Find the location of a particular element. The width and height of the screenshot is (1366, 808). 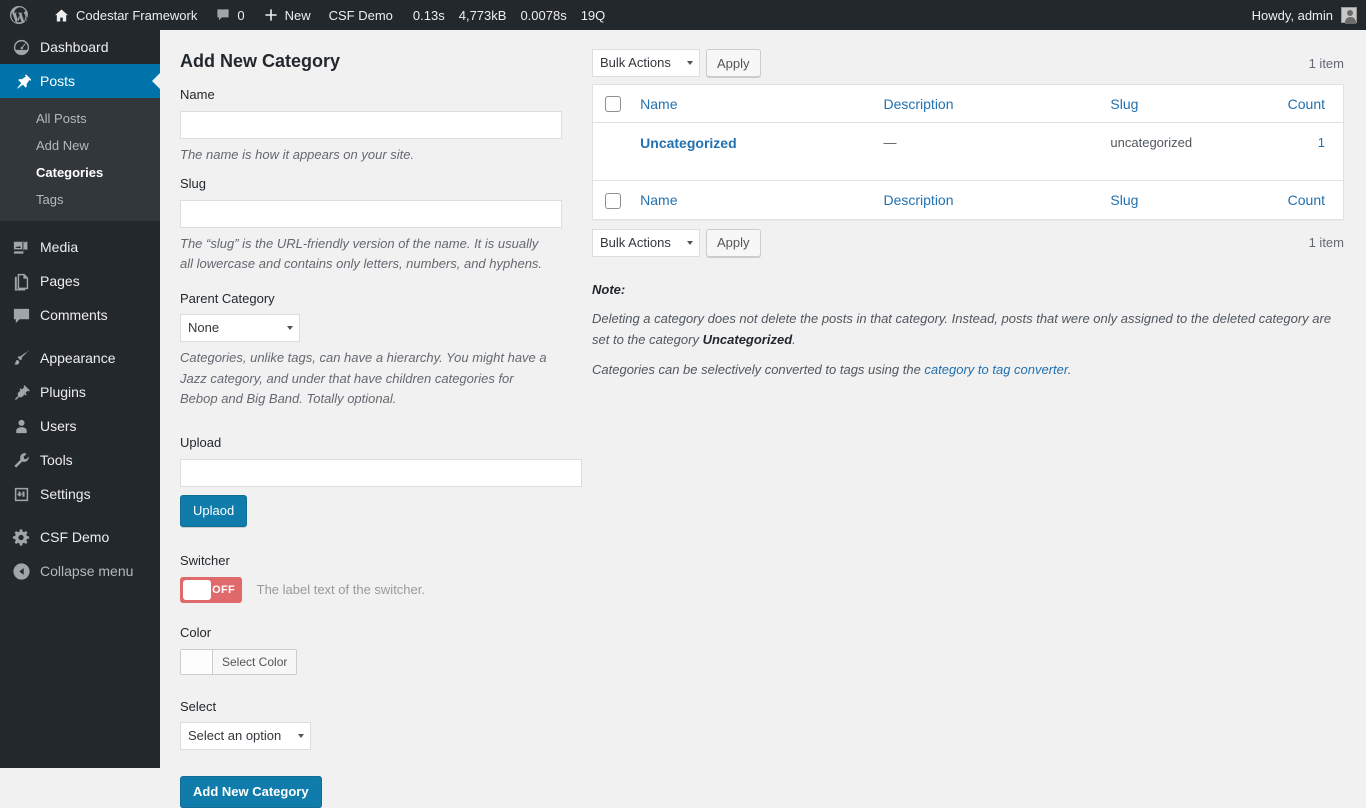

sidebar-subitem-all-posts: All Posts is located at coordinates (80, 118).